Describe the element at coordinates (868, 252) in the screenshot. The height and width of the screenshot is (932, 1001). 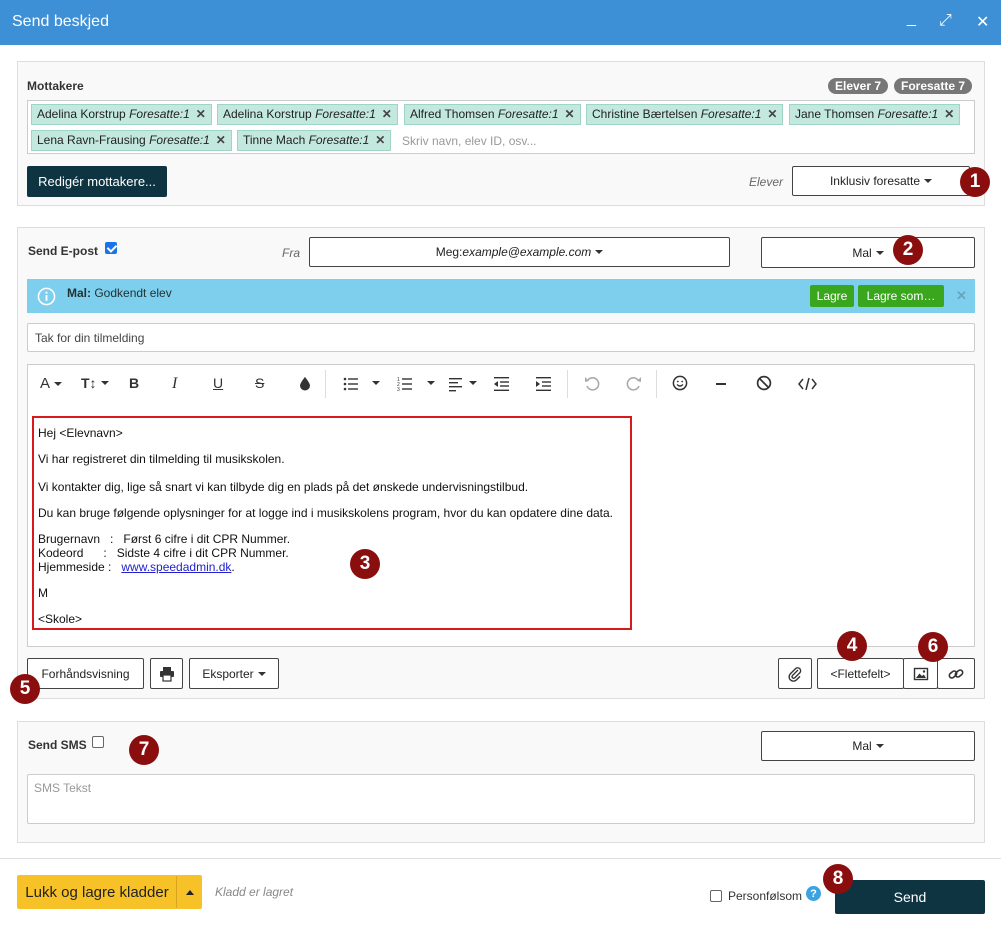
I see `email-template-dropdown: Mal` at that location.